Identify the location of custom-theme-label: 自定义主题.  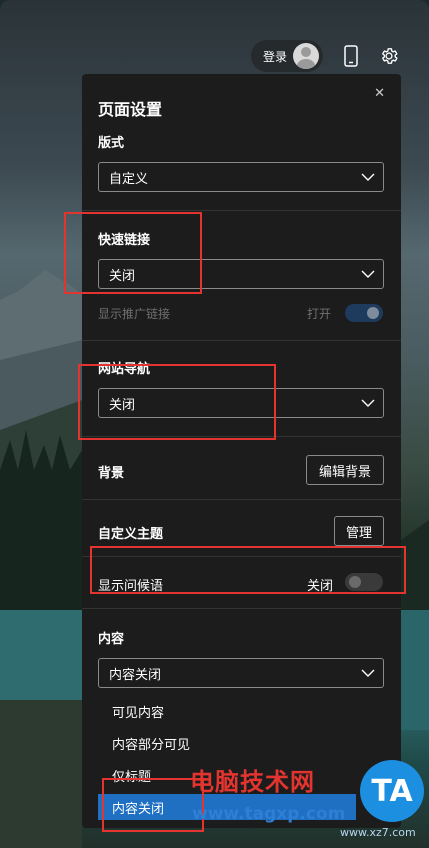
(131, 534).